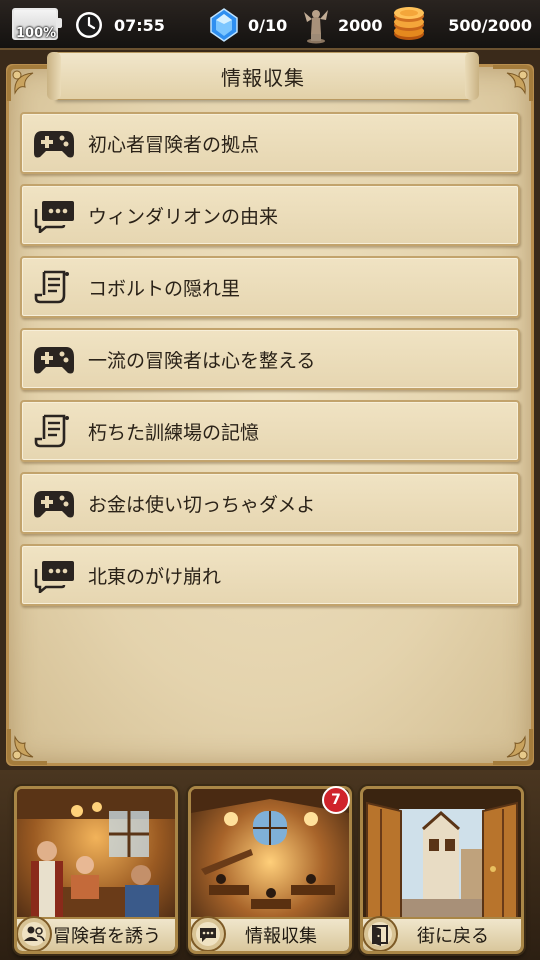  Describe the element at coordinates (155, 576) in the screenshot. I see `list-item-label: 北東のがけ崩れ` at that location.